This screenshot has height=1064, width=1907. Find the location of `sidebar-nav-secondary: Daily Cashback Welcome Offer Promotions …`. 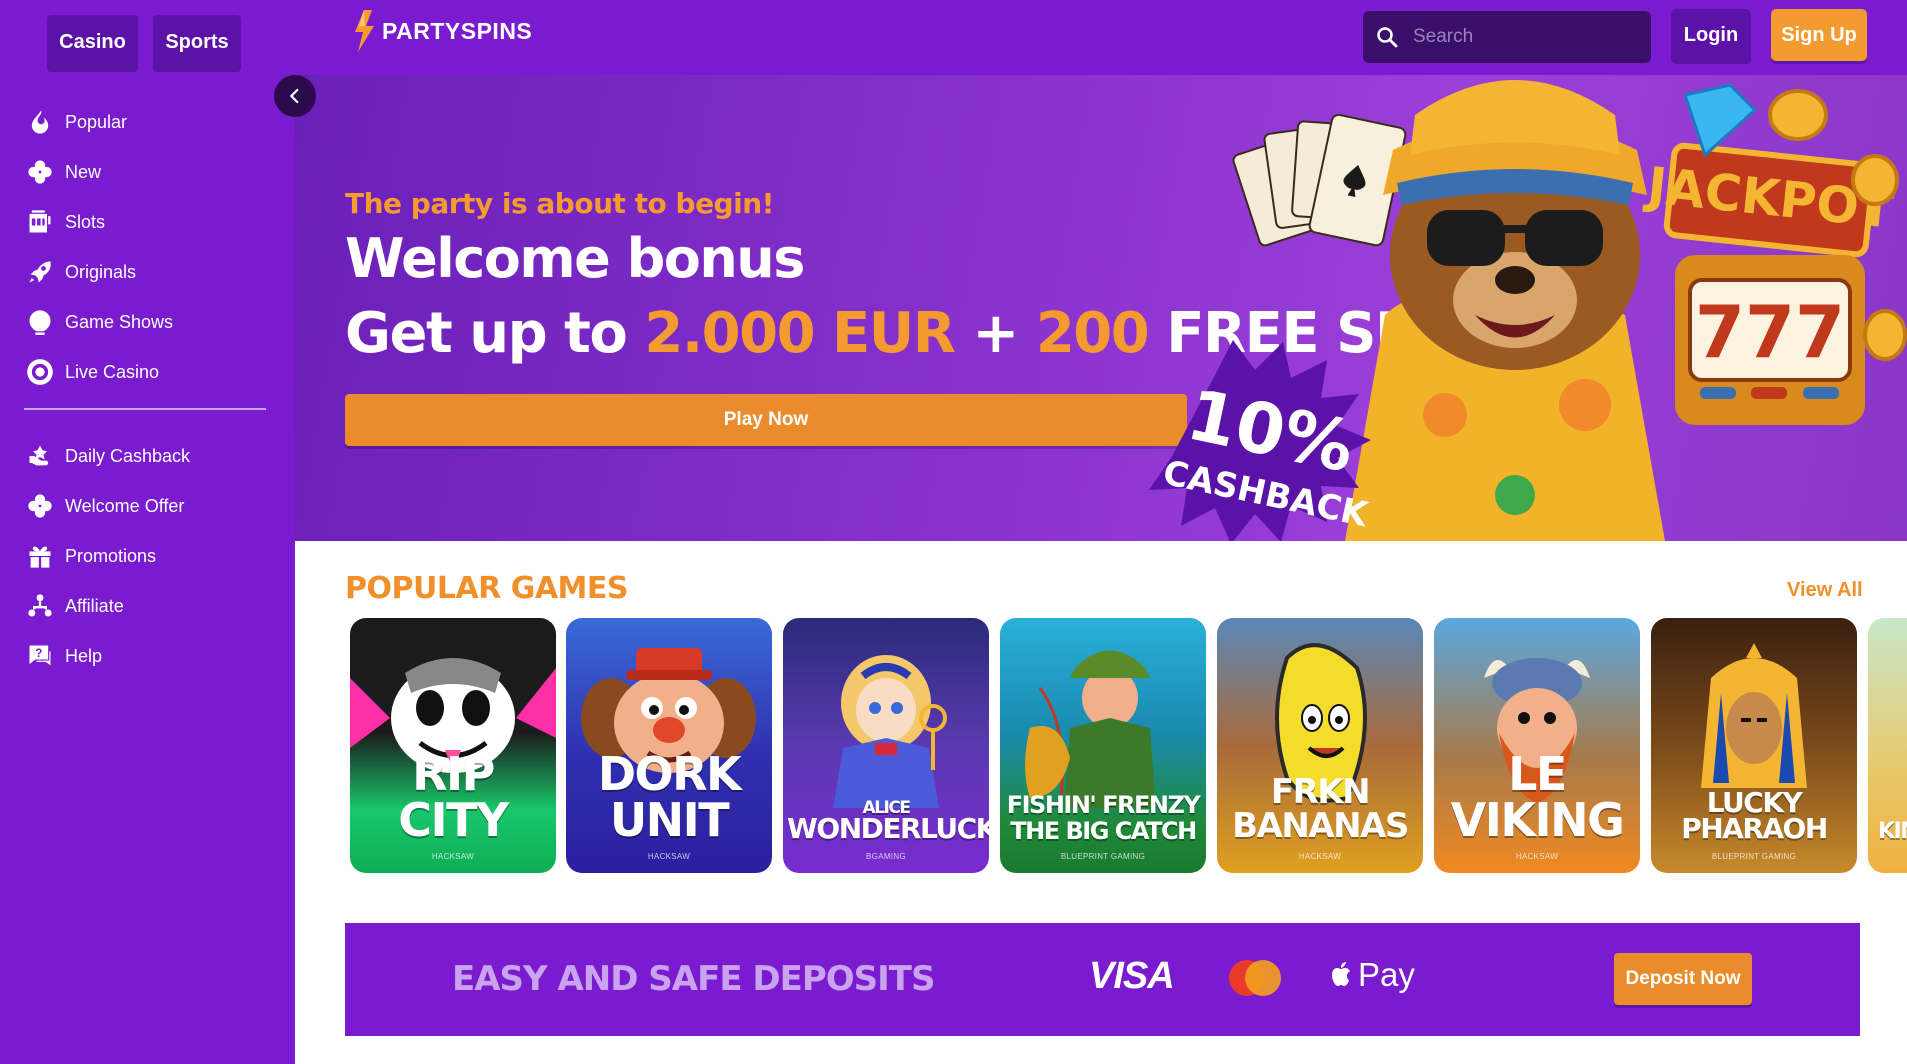

sidebar-nav-secondary: Daily Cashback Welcome Offer Promotions … is located at coordinates (149, 556).